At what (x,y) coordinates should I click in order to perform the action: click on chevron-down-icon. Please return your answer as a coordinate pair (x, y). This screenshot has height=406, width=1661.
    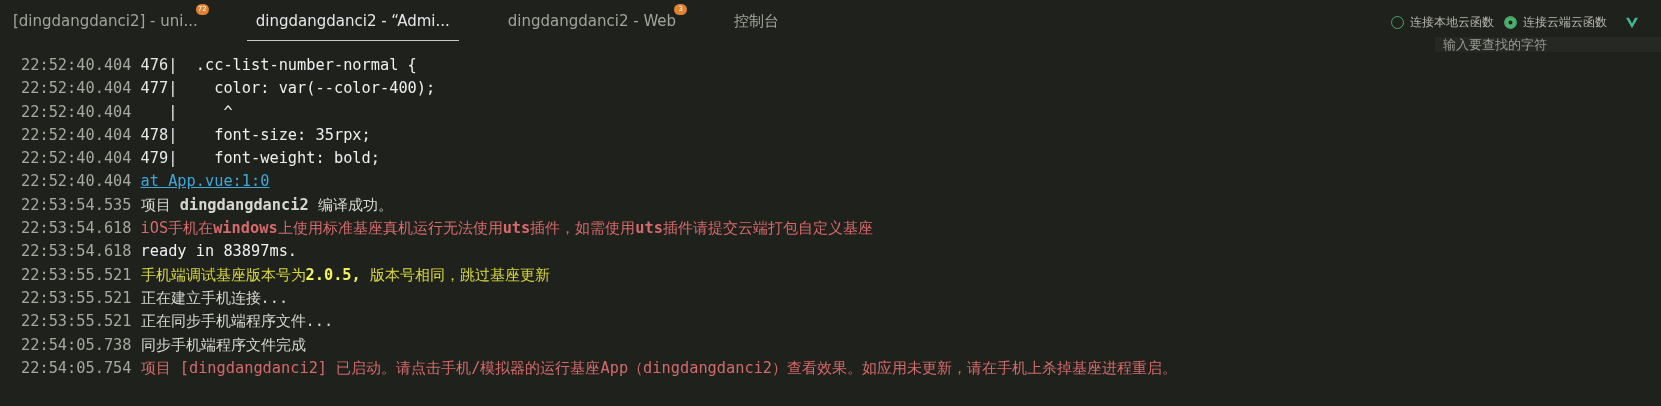
    Looking at the image, I should click on (1632, 22).